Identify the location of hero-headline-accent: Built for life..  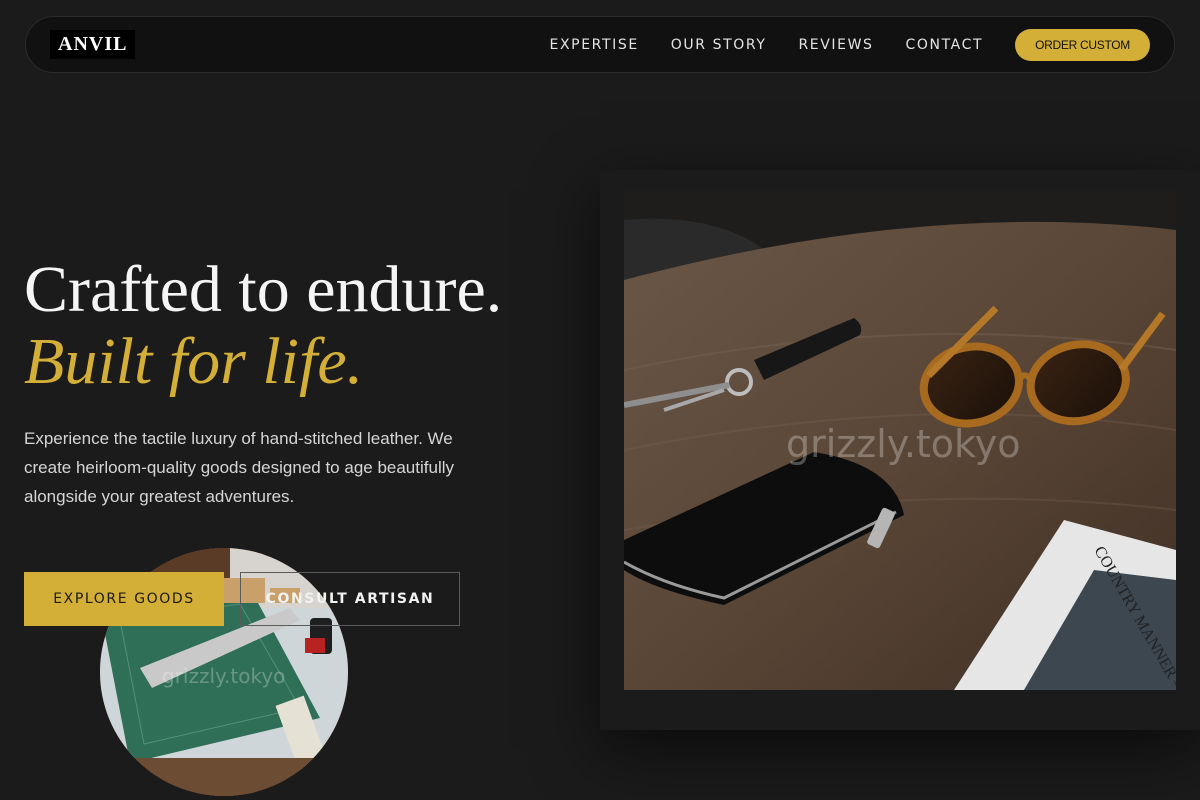
(194, 361).